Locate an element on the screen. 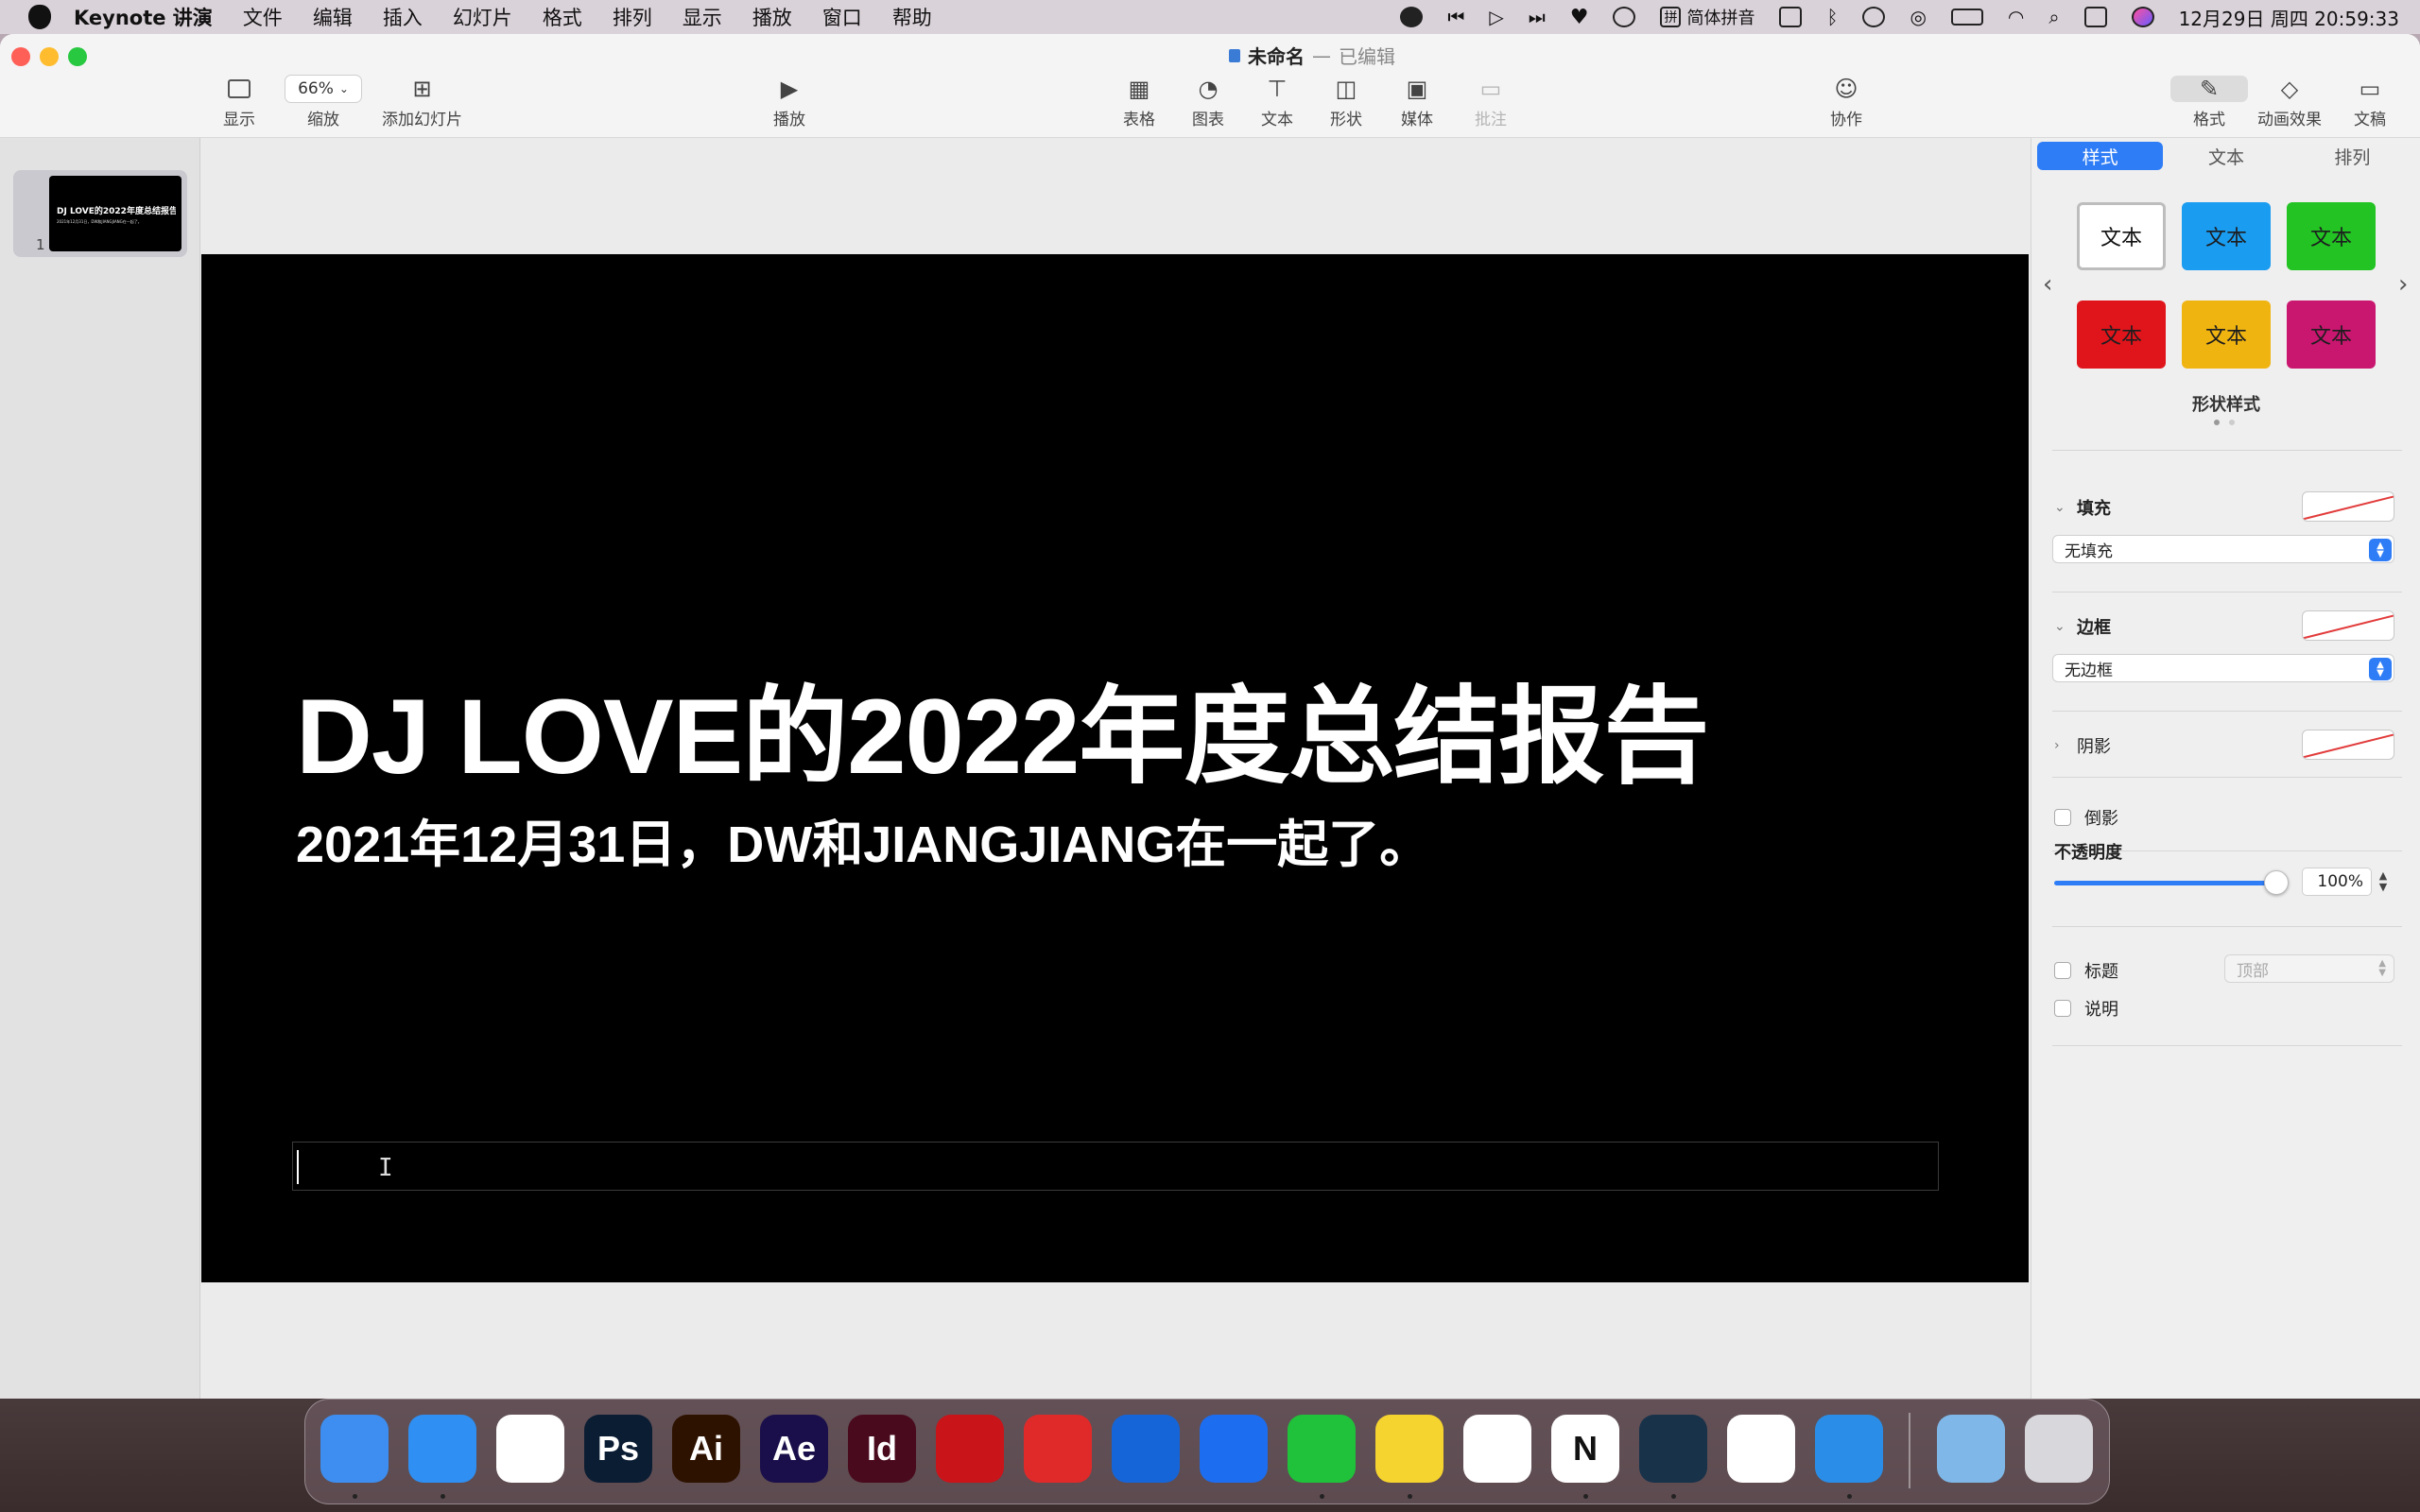 Image resolution: width=2420 pixels, height=1512 pixels. dock-app-baidu-netdisk is located at coordinates (1497, 1449).